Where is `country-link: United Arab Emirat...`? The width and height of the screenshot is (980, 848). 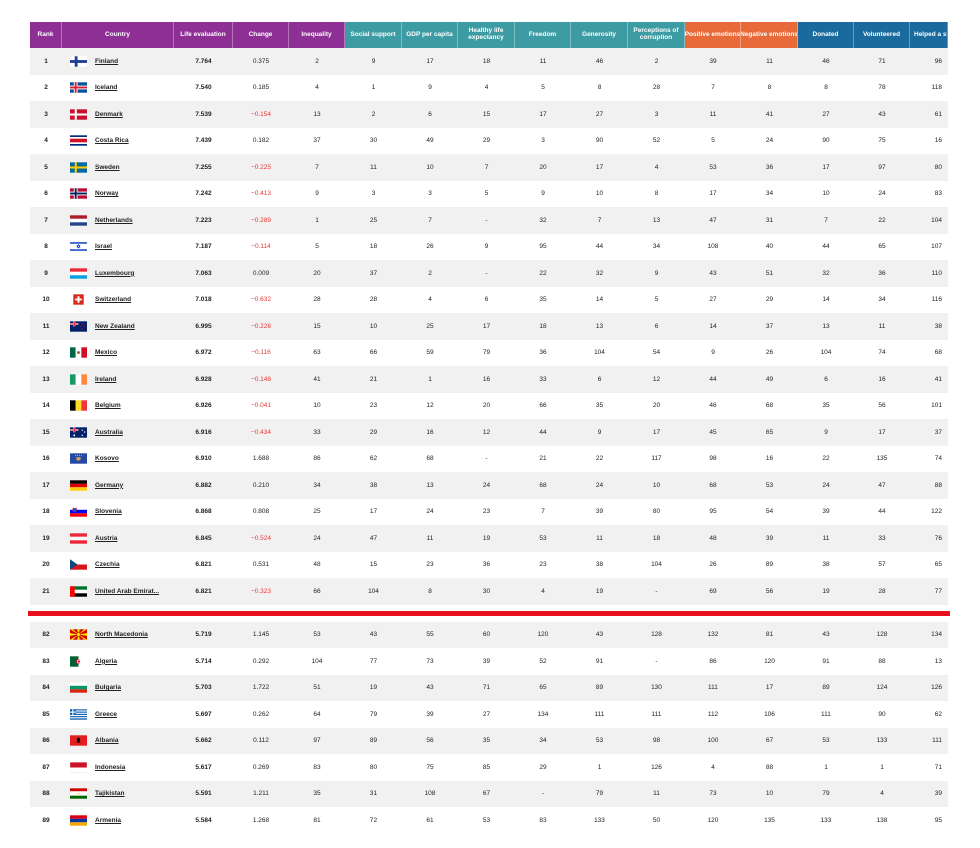
country-link: United Arab Emirat... is located at coordinates (127, 591).